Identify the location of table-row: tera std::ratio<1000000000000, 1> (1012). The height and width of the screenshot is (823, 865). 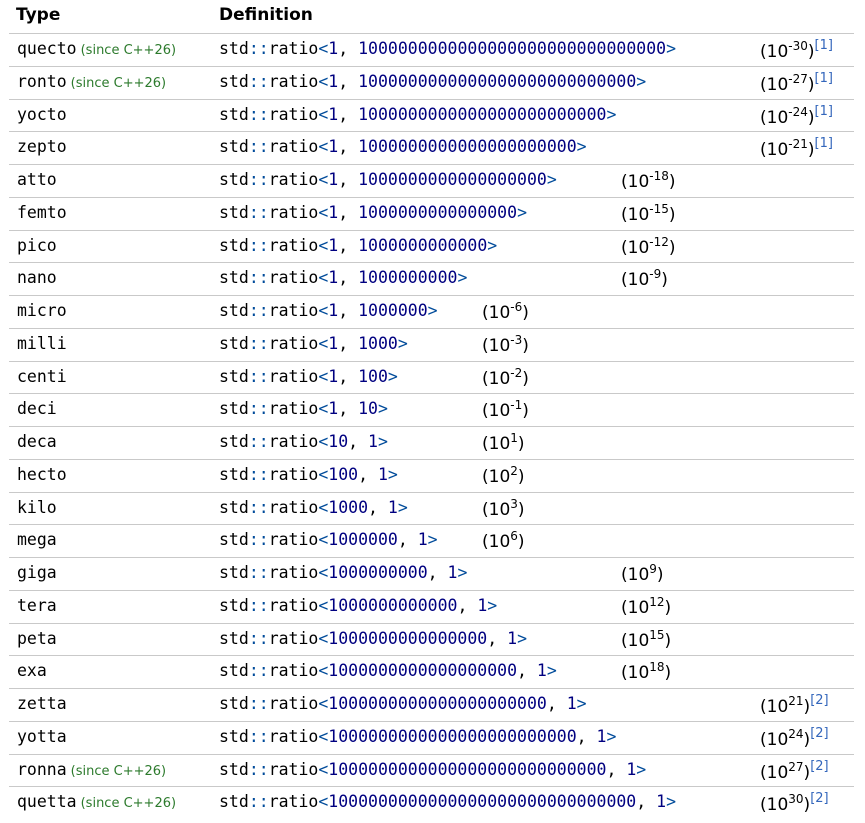
(431, 606).